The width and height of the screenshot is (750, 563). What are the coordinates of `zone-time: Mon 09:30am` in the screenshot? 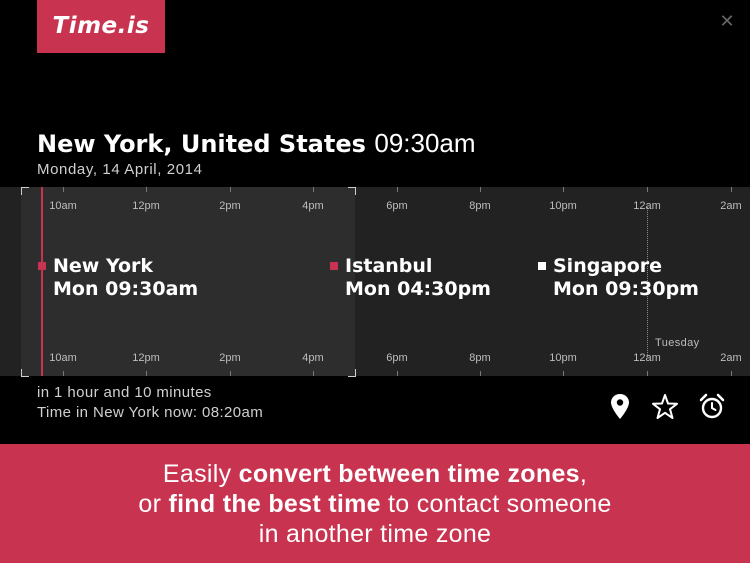 It's located at (126, 289).